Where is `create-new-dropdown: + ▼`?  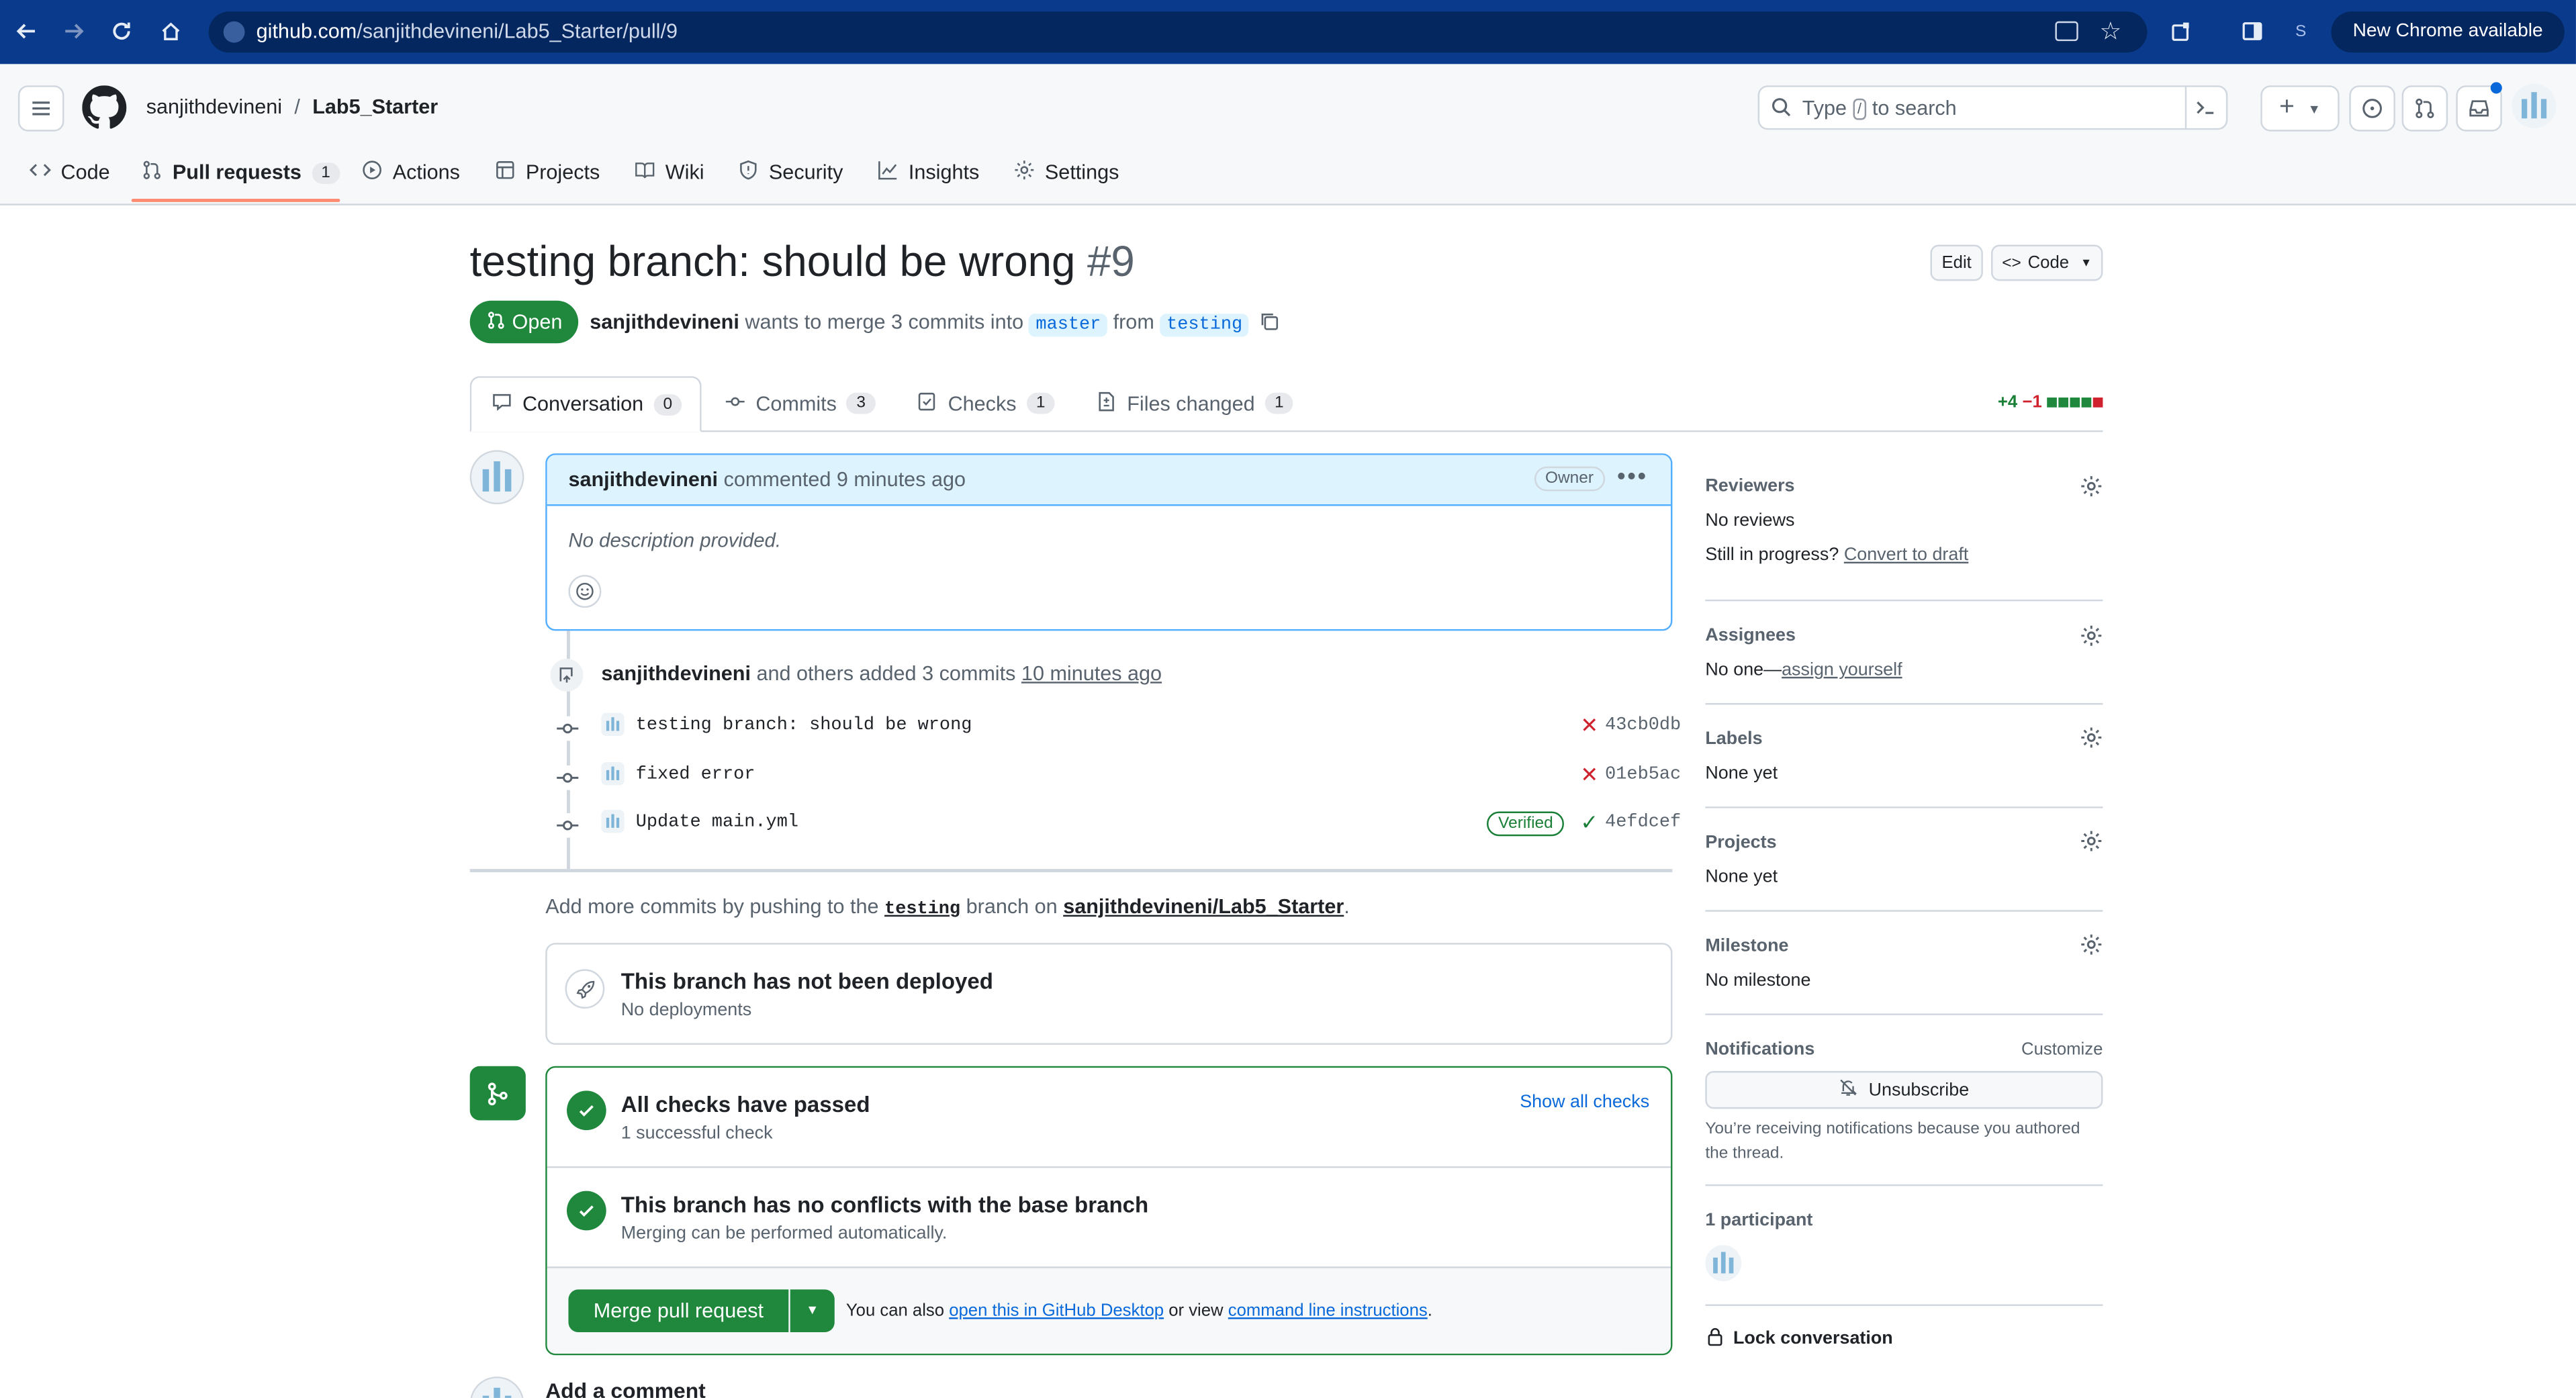 create-new-dropdown: + ▼ is located at coordinates (2300, 108).